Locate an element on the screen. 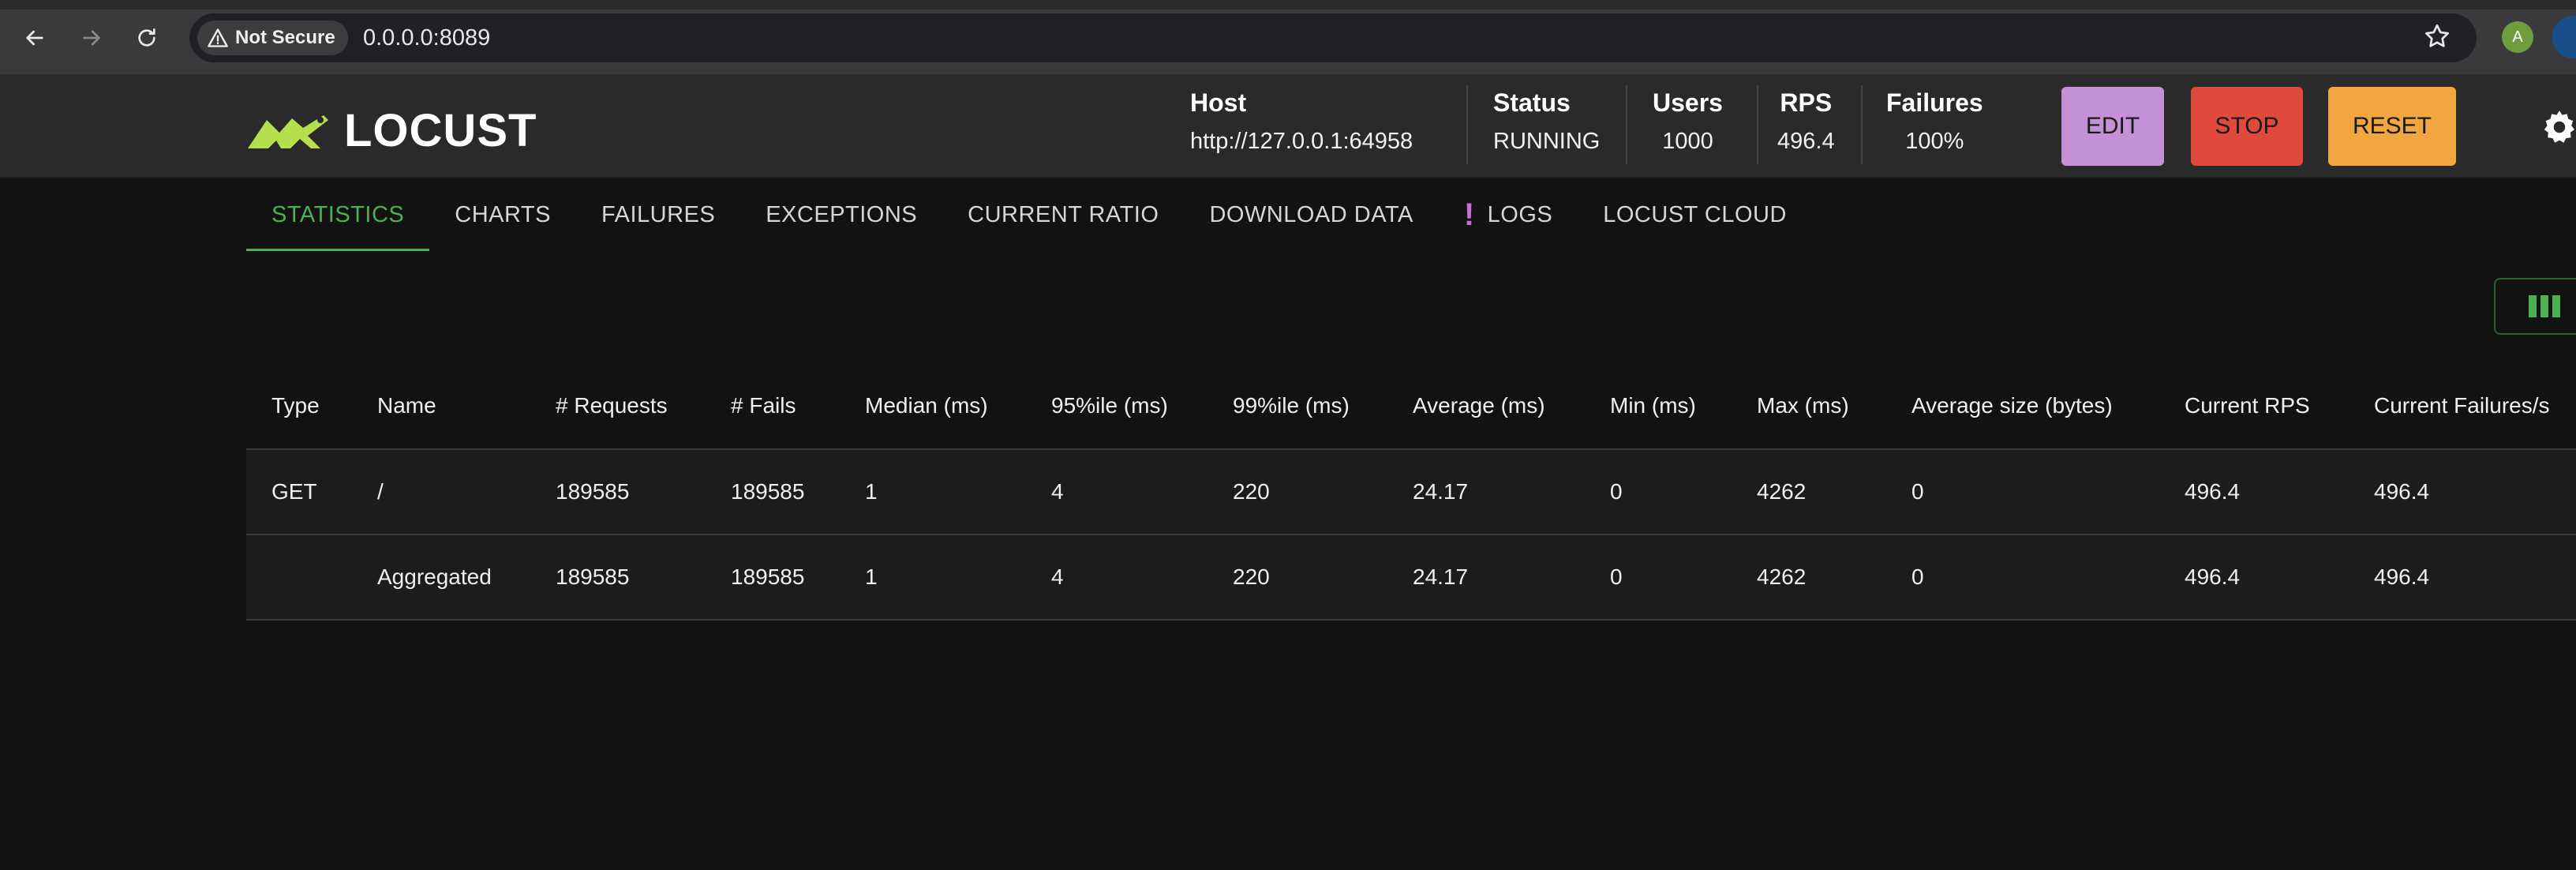 The width and height of the screenshot is (2576, 870). tab-statistics: STATISTICS is located at coordinates (338, 214).